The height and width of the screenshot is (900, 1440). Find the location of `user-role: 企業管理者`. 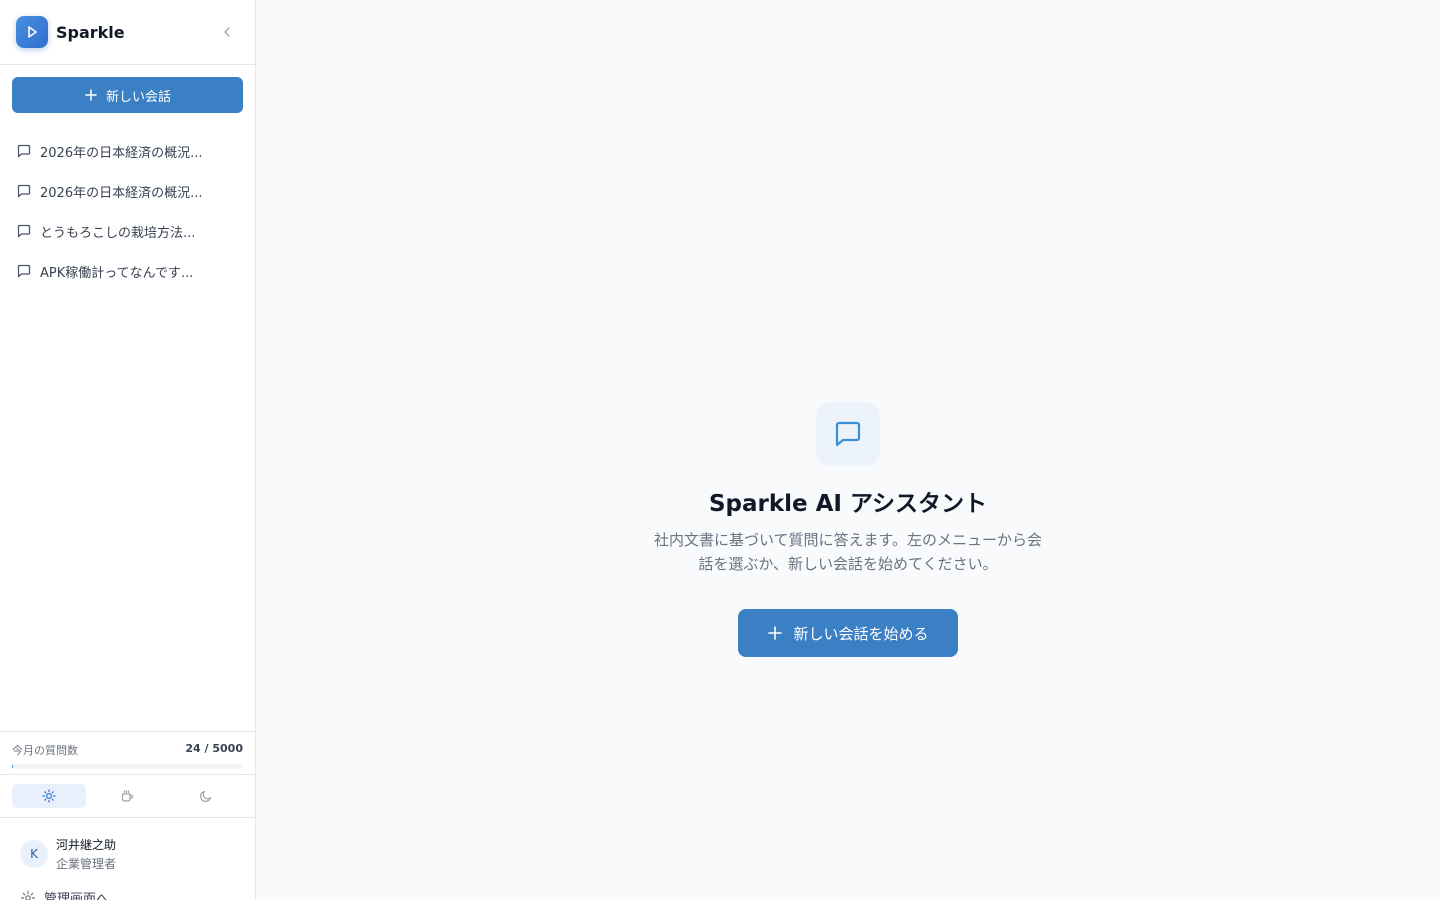

user-role: 企業管理者 is located at coordinates (86, 864).